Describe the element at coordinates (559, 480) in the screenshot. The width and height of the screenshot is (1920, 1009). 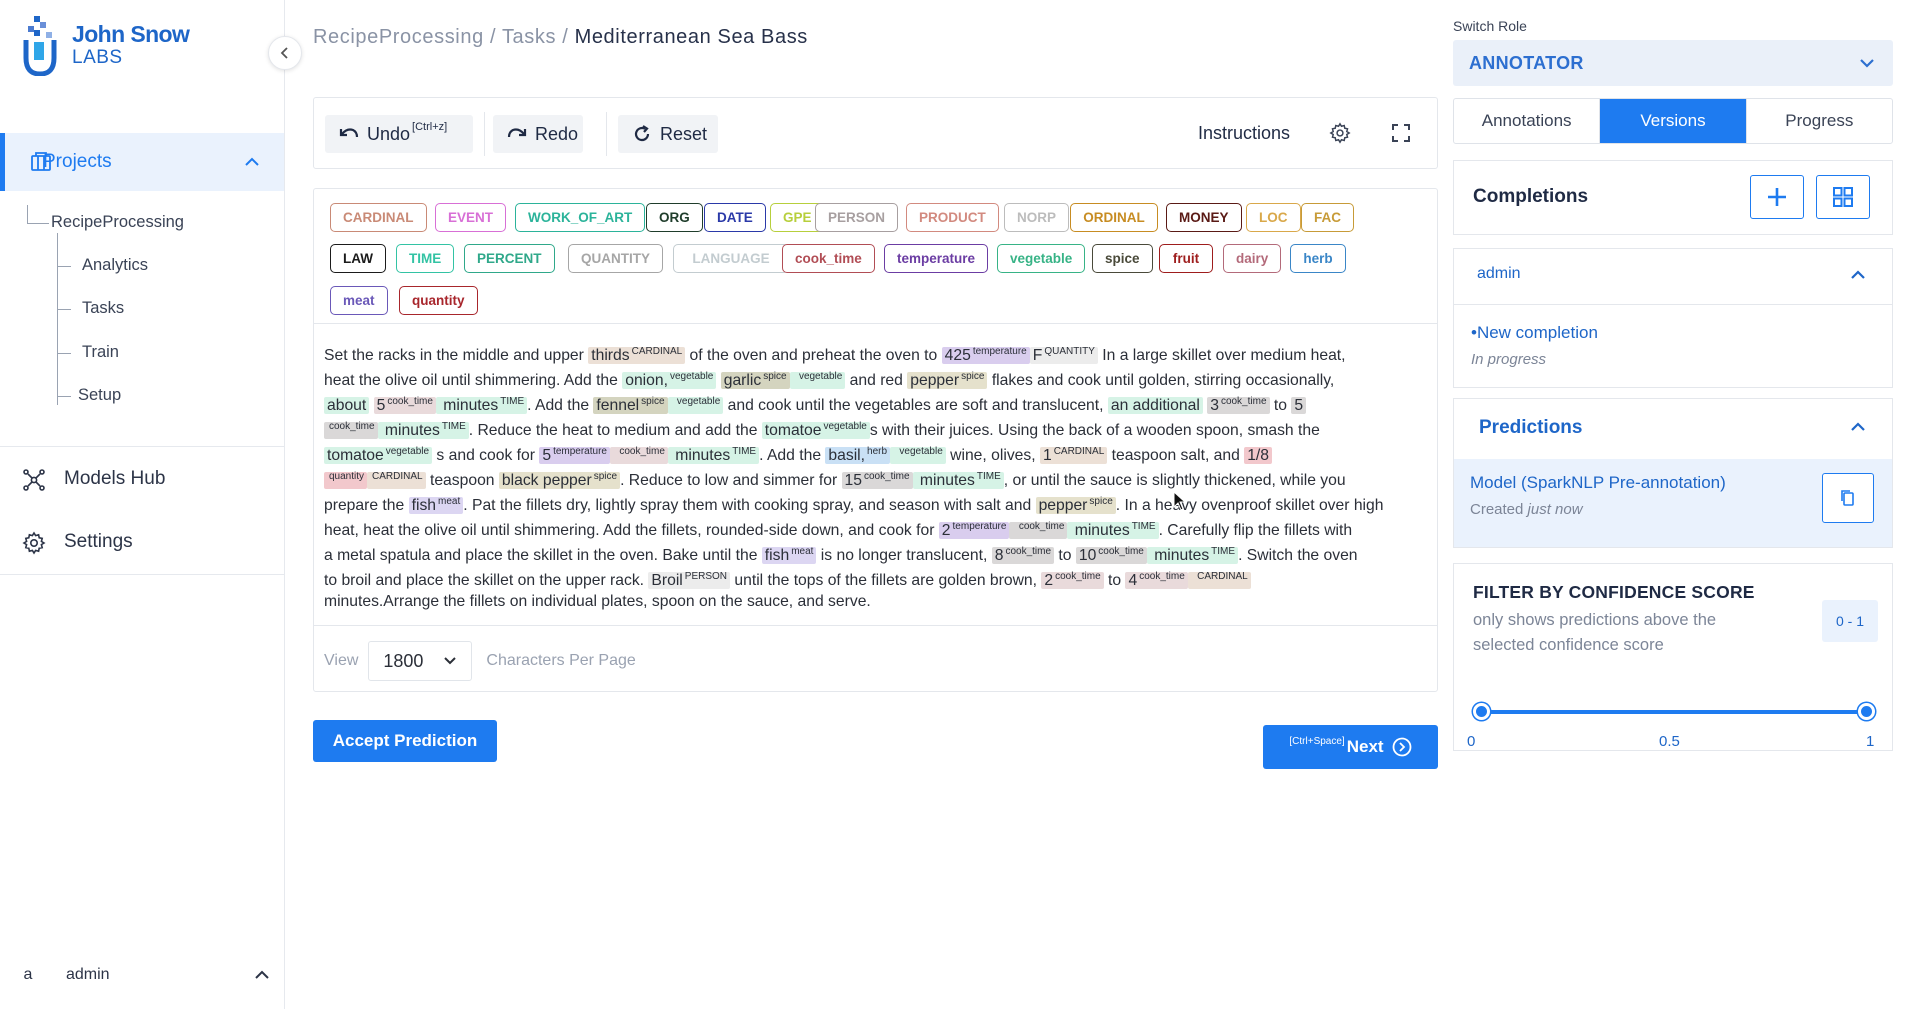
I see `entity-highlight: black pepper spice` at that location.